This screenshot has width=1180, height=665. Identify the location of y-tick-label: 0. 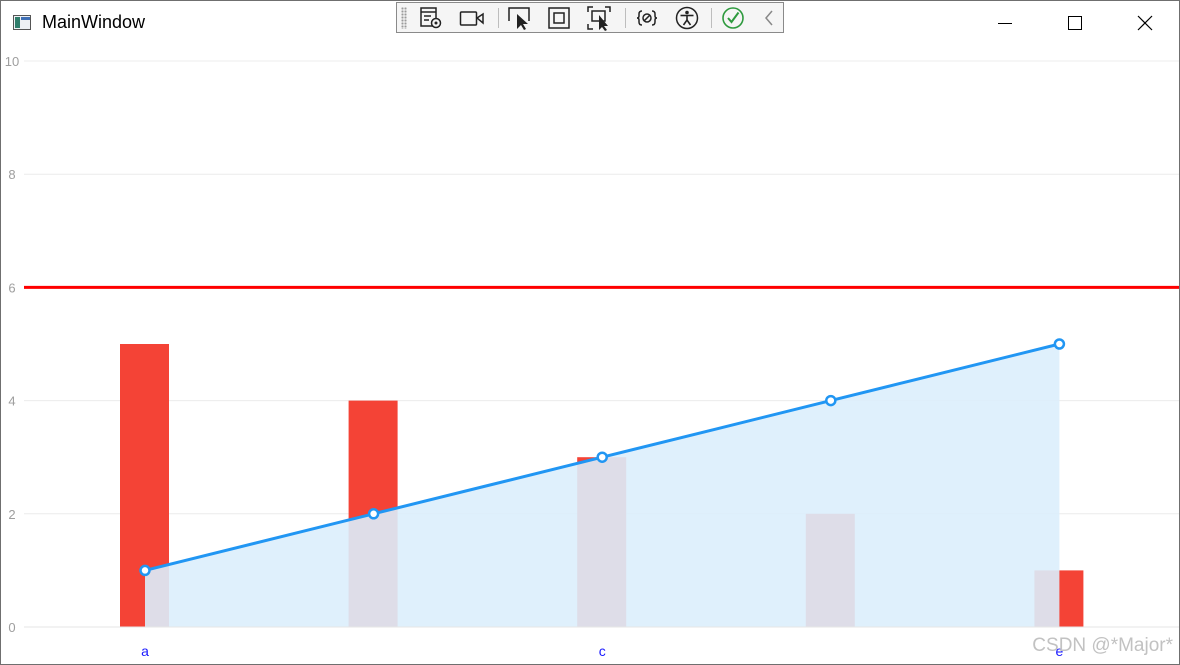
(11, 627).